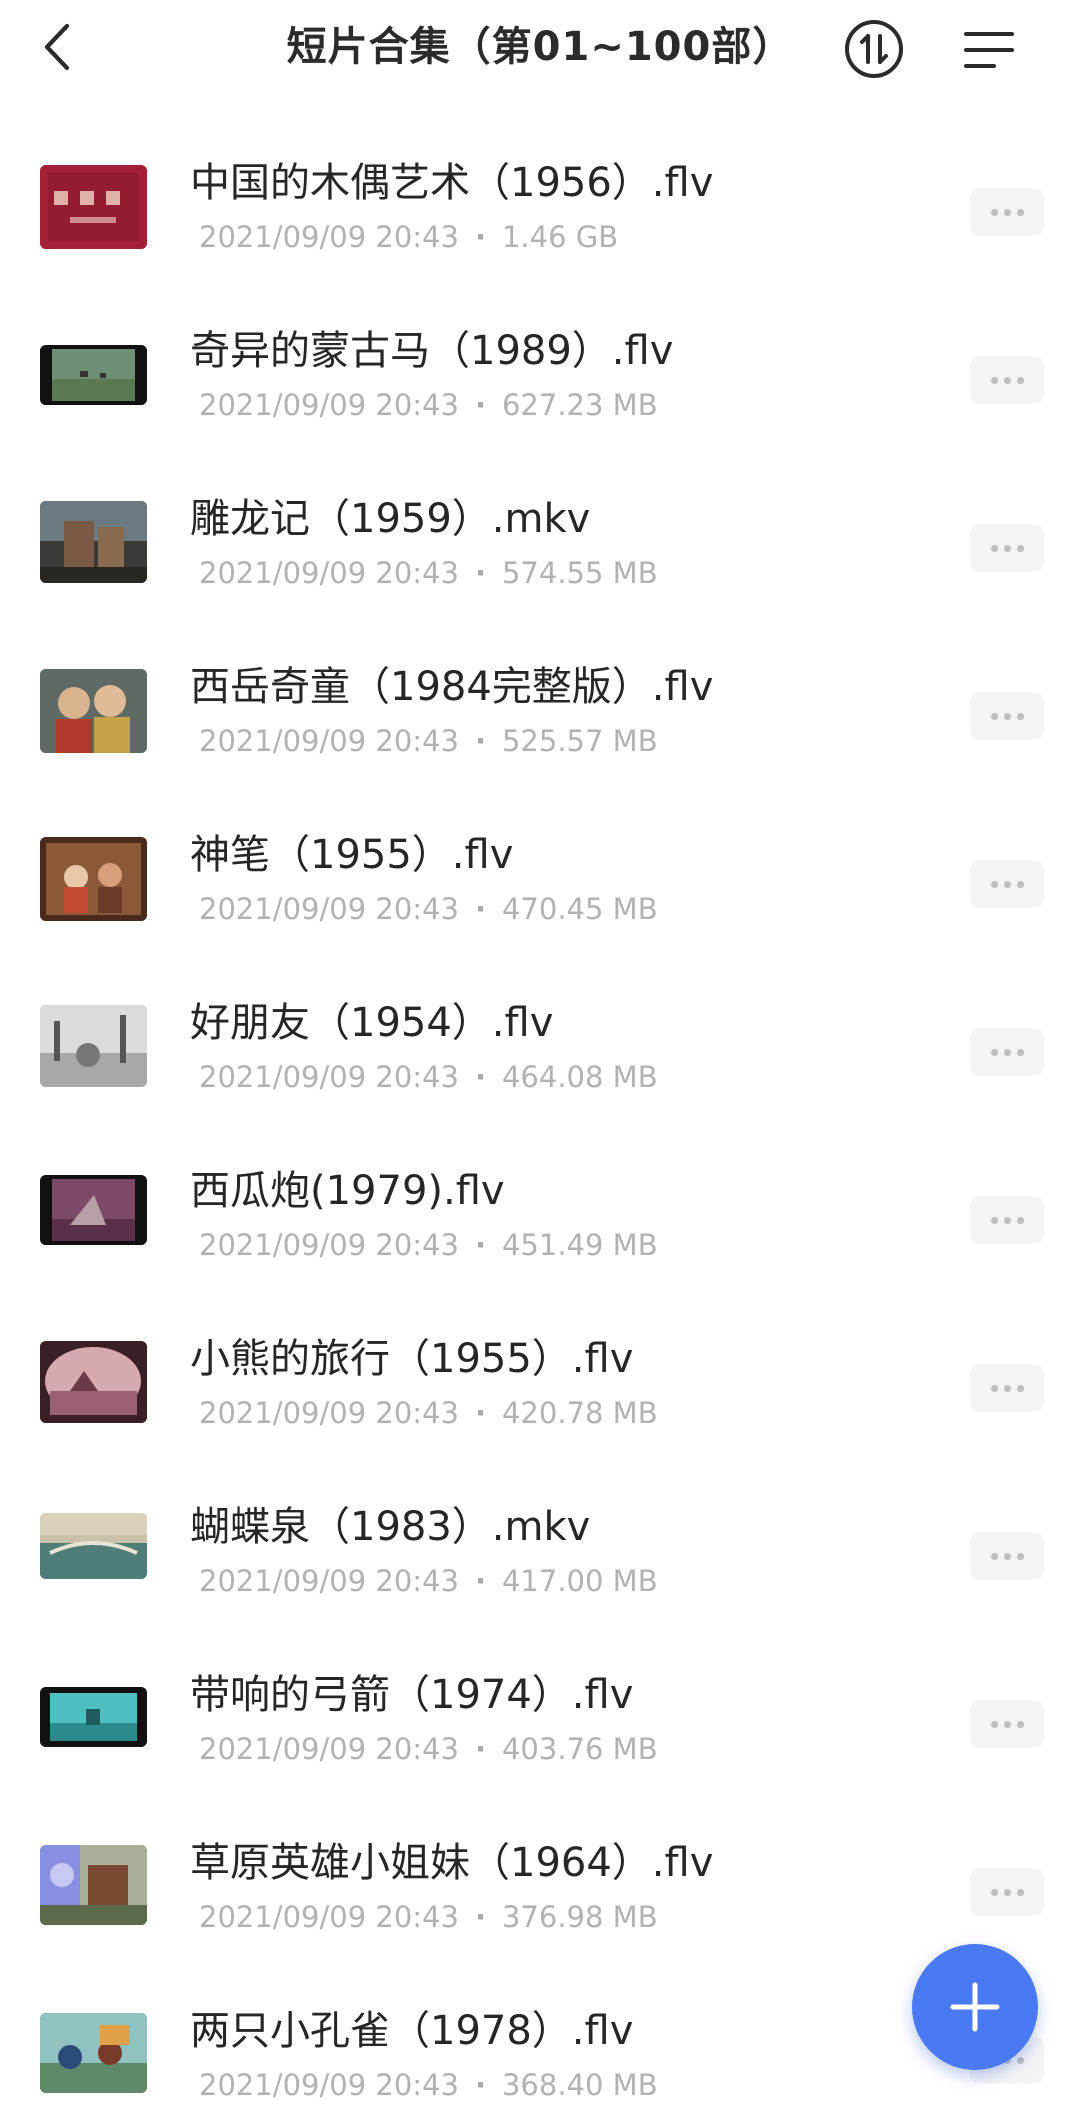 This screenshot has width=1080, height=2123. Describe the element at coordinates (579, 1077) in the screenshot. I see `file-size: 464.08 MB` at that location.